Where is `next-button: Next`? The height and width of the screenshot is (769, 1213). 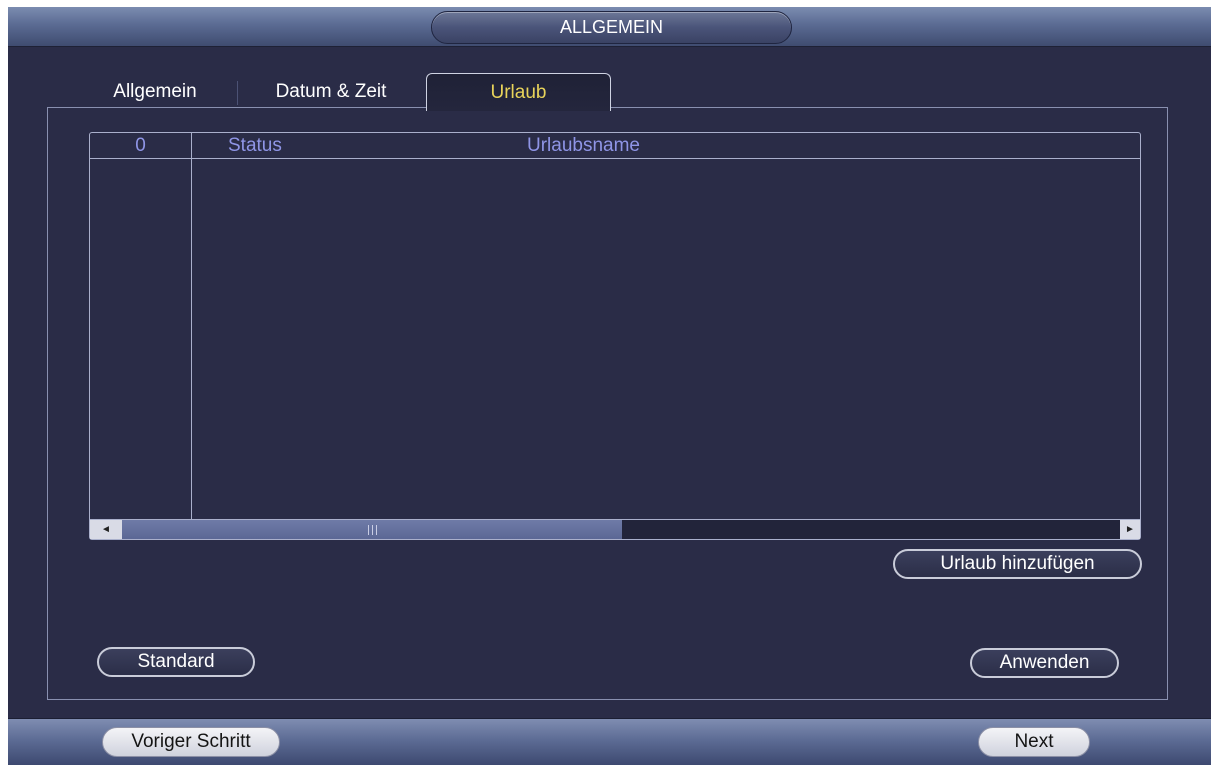 next-button: Next is located at coordinates (1034, 742).